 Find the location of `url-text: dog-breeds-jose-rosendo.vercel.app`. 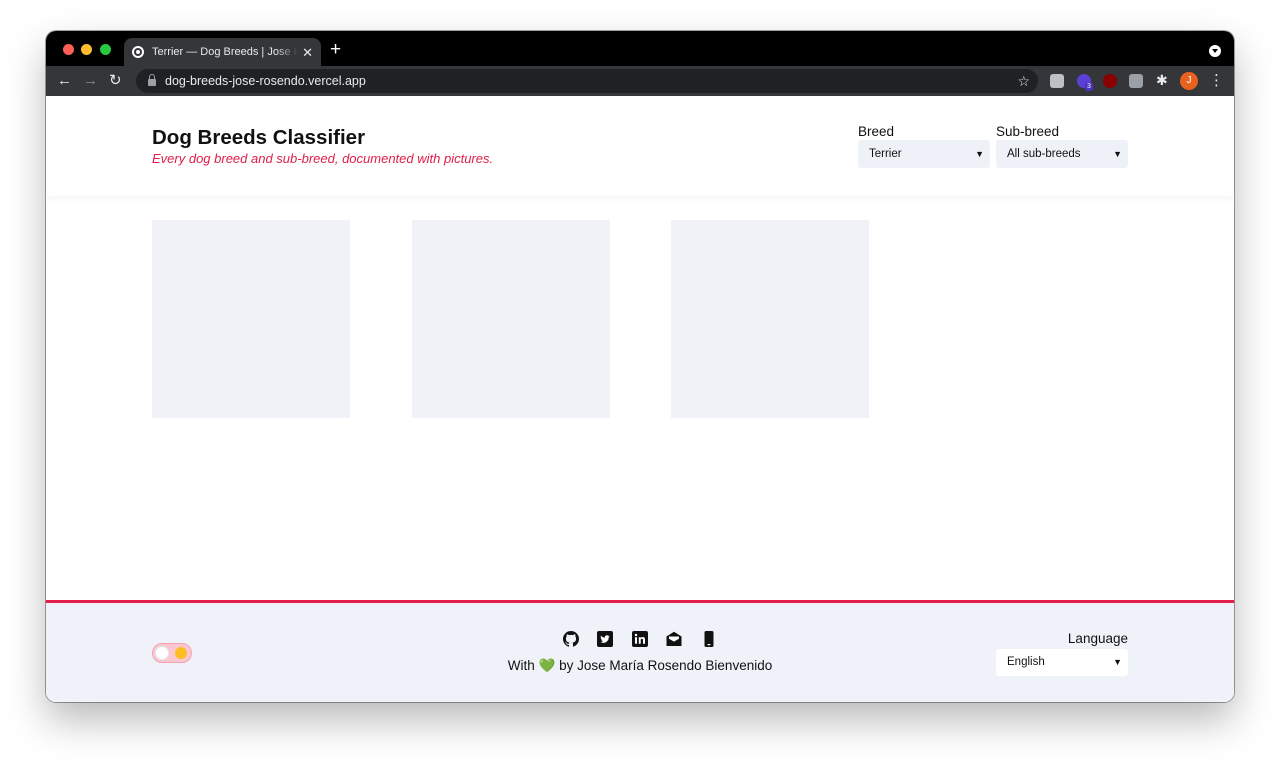

url-text: dog-breeds-jose-rosendo.vercel.app is located at coordinates (265, 81).